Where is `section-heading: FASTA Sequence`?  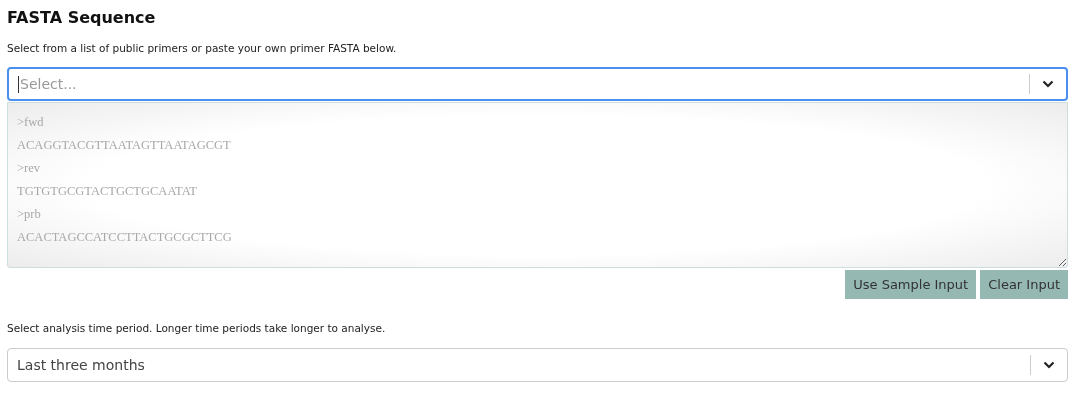
section-heading: FASTA Sequence is located at coordinates (82, 18).